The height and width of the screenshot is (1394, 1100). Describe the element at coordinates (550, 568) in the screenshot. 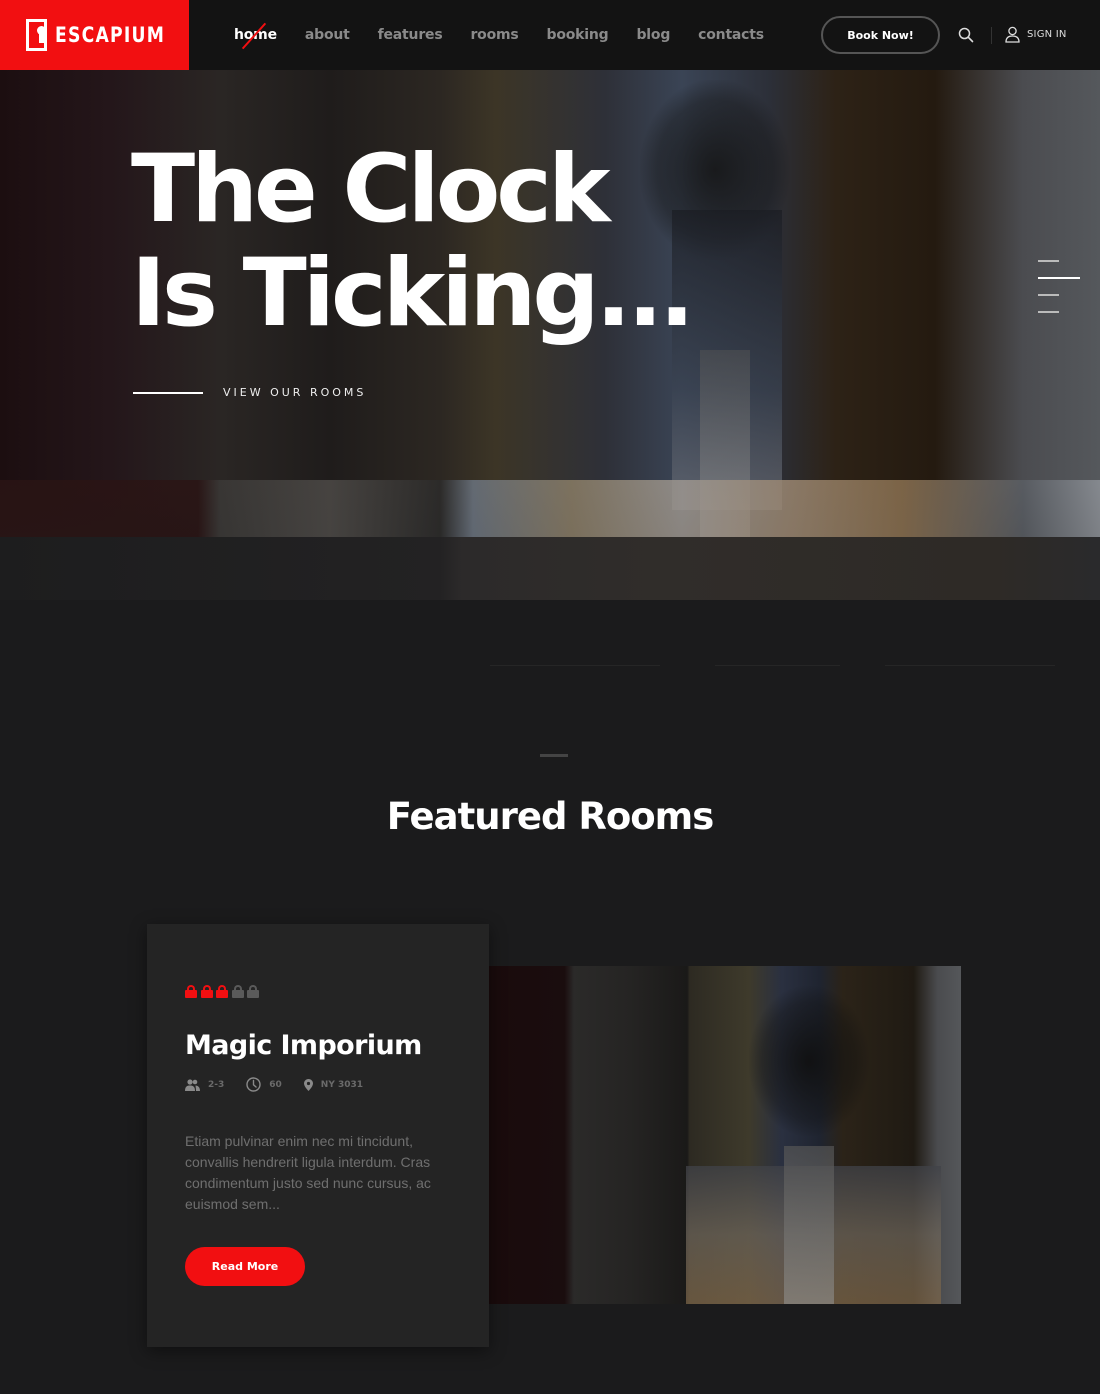

I see `hero-background-fade` at that location.